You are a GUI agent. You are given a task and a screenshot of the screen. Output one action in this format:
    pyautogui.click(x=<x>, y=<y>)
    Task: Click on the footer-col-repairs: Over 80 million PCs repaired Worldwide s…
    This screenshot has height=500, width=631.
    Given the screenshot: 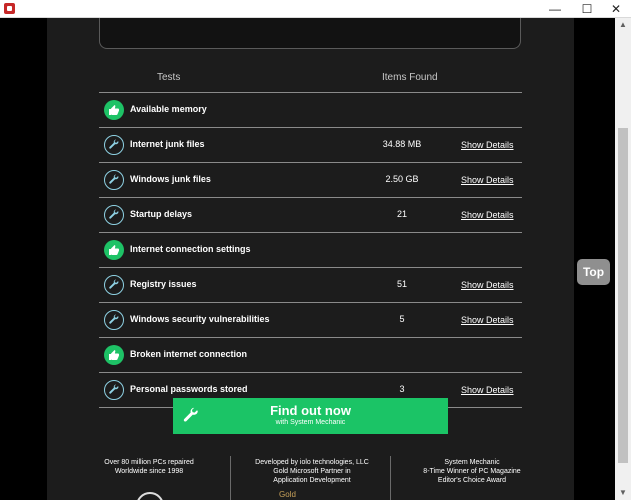 What is the action you would take?
    pyautogui.click(x=149, y=467)
    